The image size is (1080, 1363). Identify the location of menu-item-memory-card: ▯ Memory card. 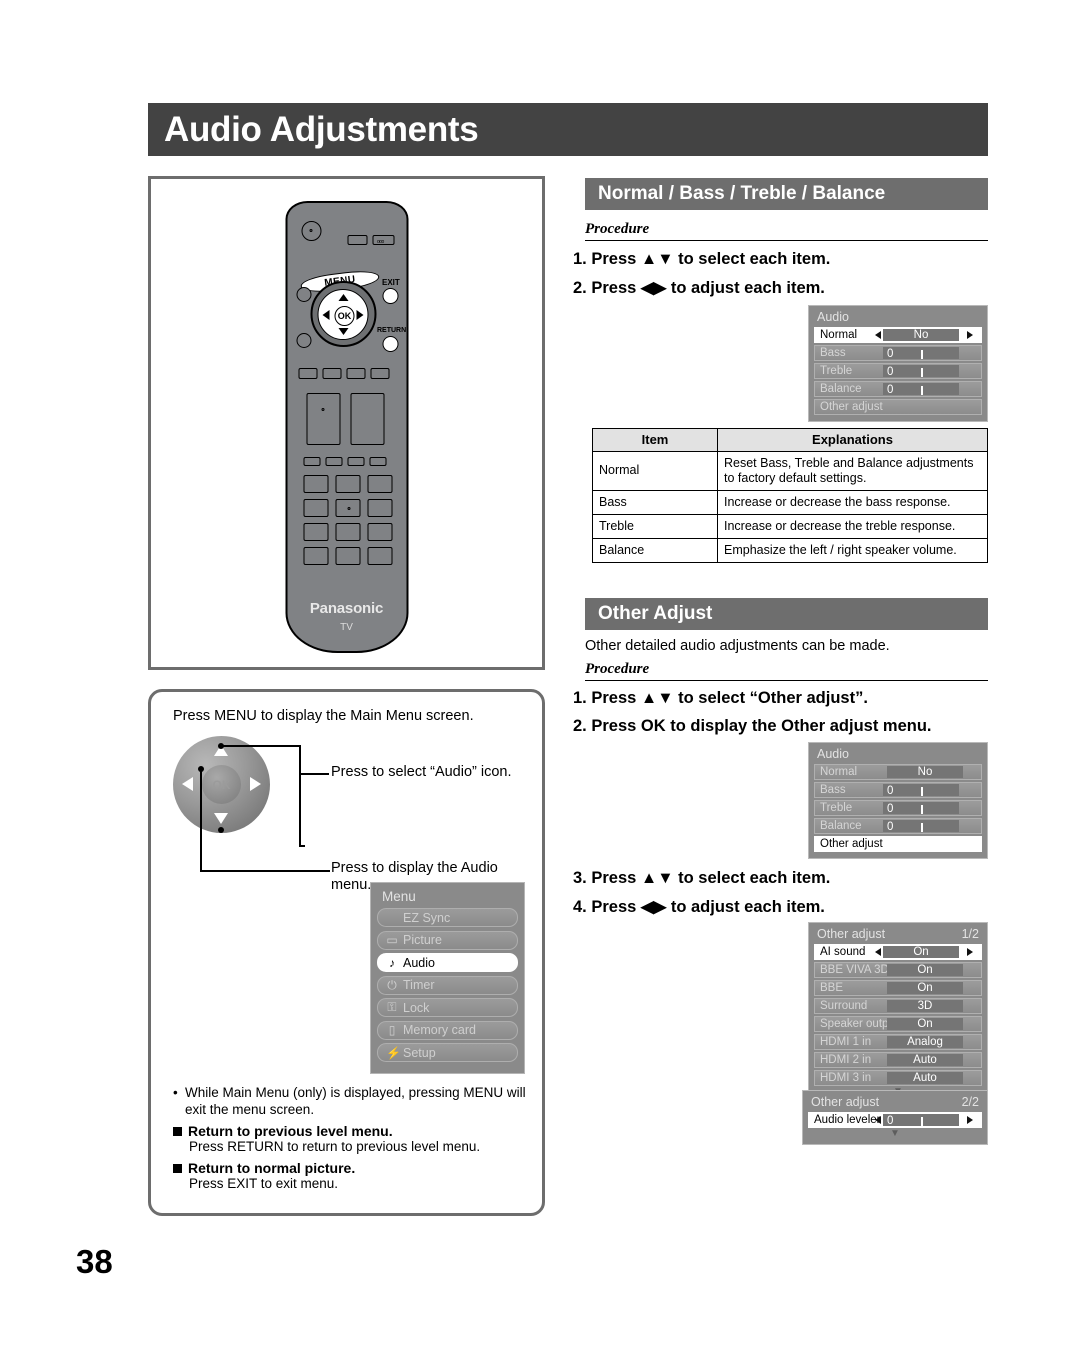
(447, 1030).